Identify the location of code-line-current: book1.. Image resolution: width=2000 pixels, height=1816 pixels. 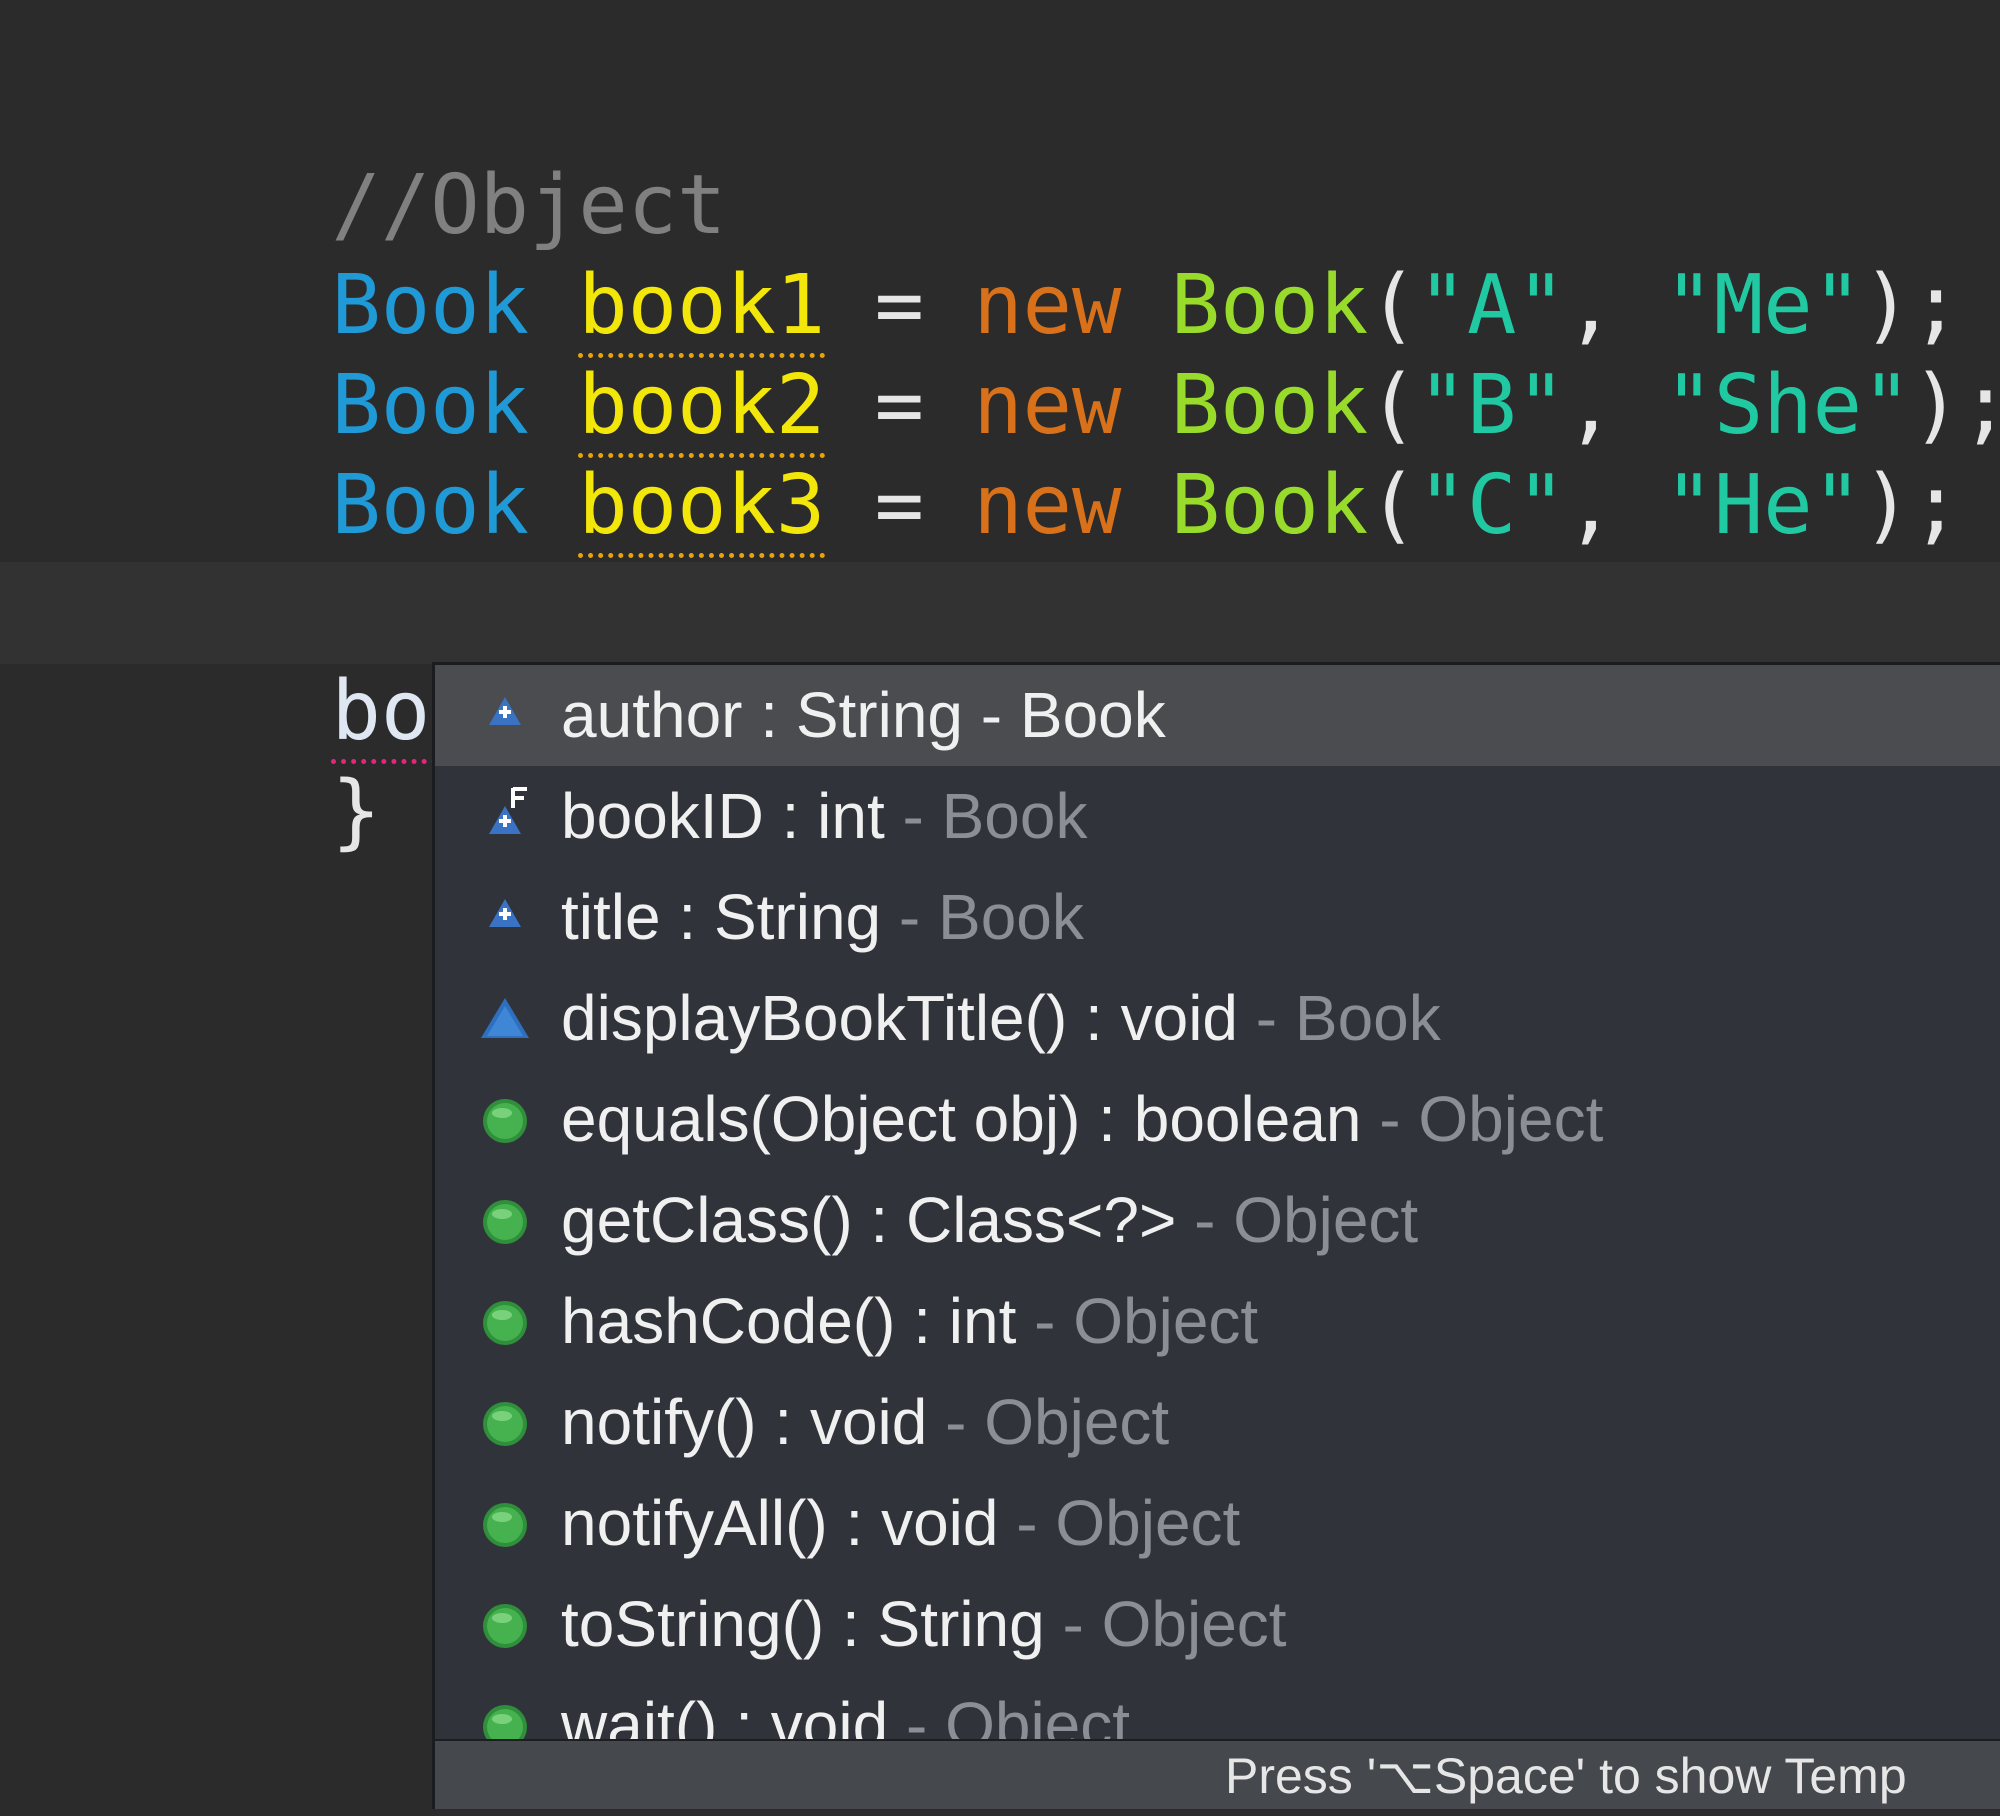
(388, 663).